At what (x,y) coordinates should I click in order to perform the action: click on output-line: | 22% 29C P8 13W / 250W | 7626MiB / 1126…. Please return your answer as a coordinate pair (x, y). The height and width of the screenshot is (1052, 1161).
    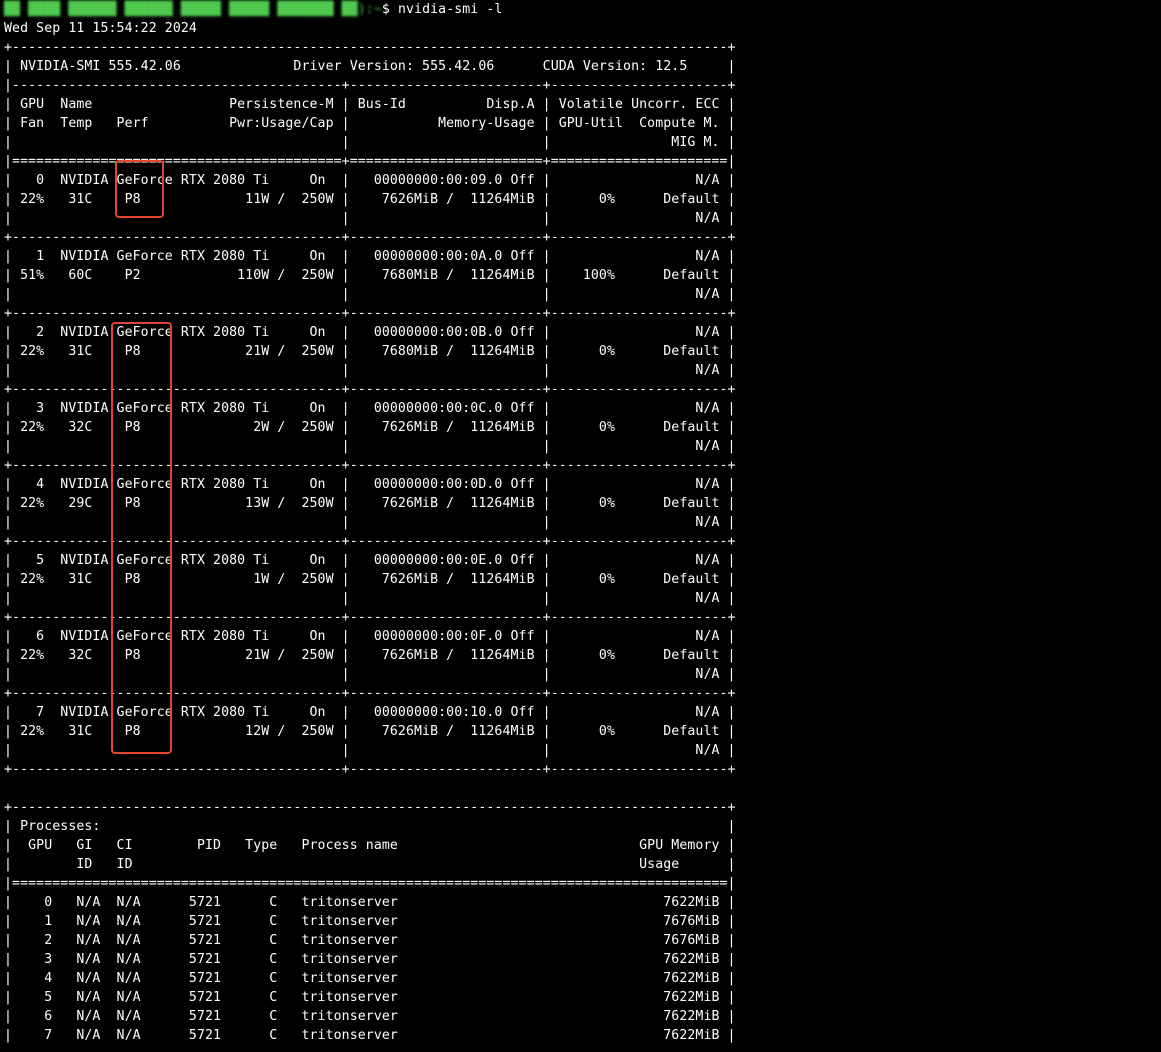
    Looking at the image, I should click on (370, 503).